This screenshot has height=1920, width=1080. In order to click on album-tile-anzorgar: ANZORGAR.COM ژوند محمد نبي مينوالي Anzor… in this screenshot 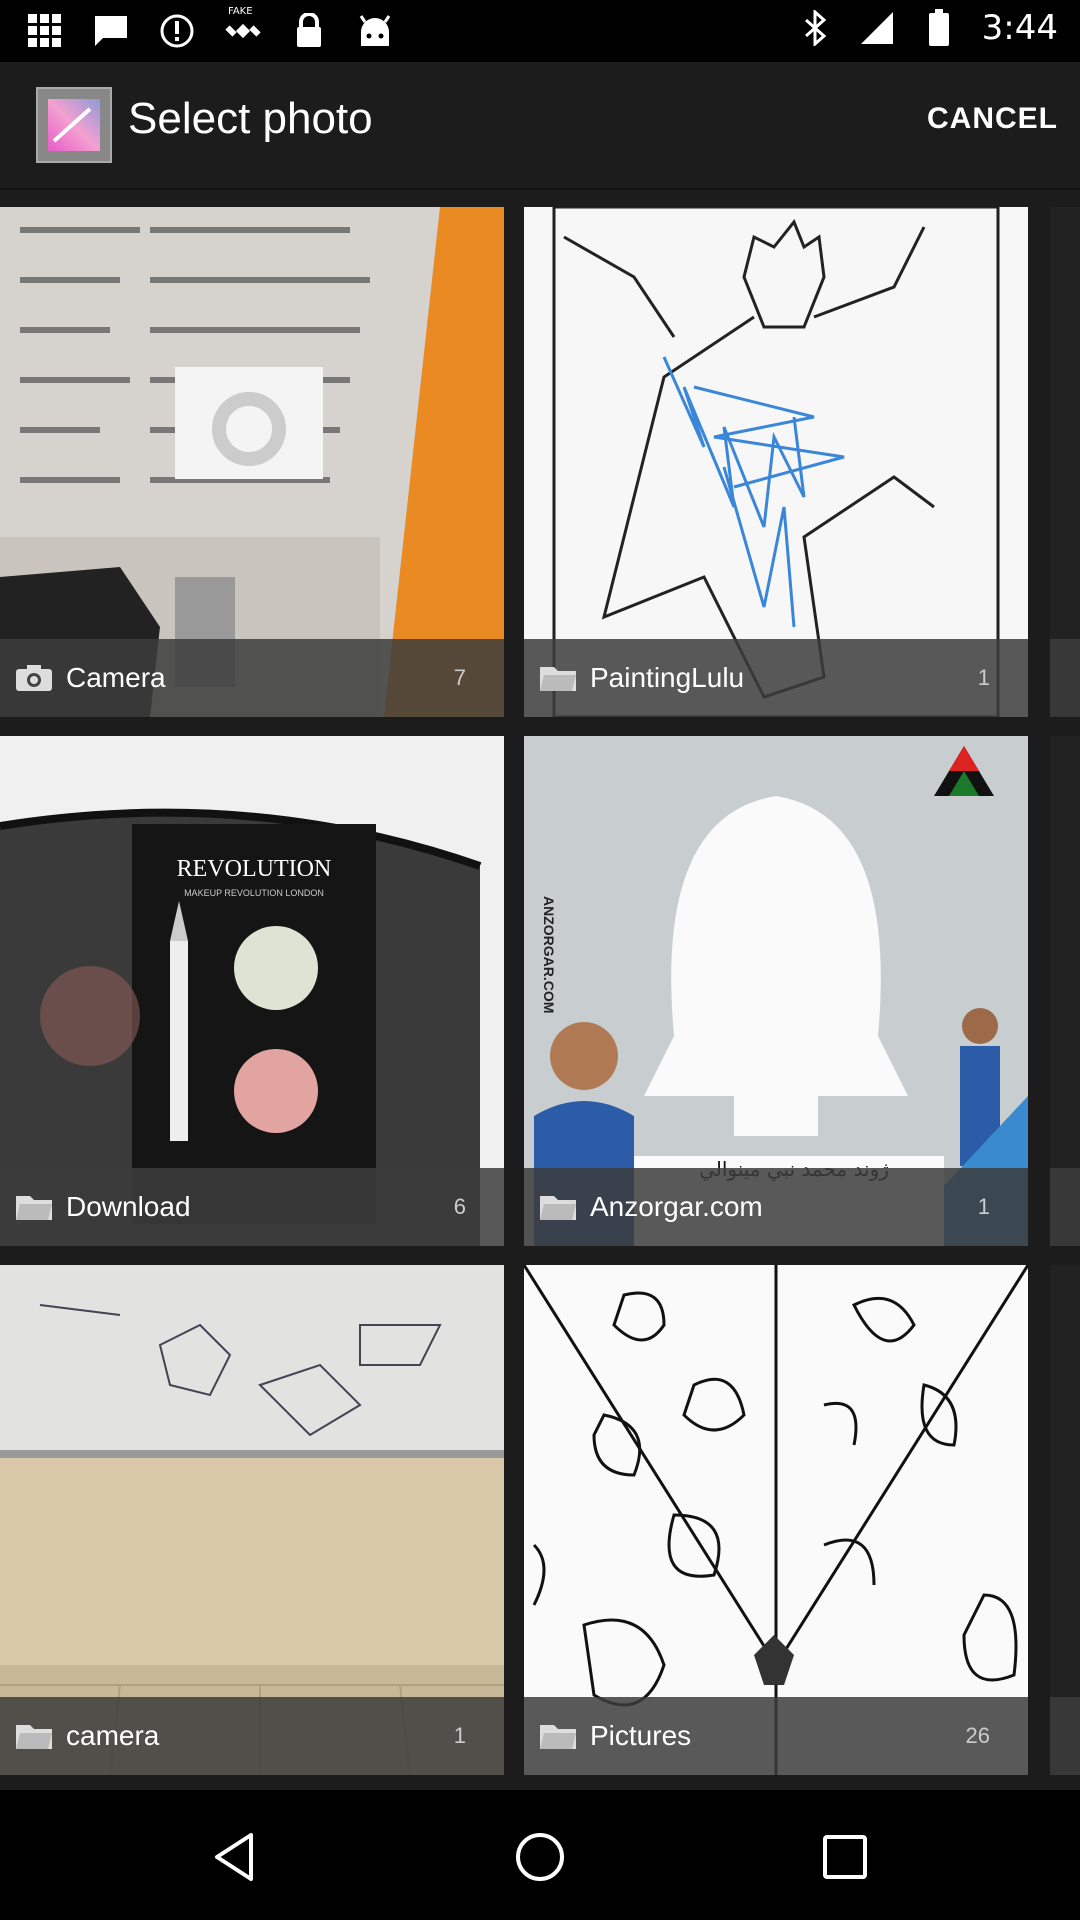, I will do `click(776, 991)`.